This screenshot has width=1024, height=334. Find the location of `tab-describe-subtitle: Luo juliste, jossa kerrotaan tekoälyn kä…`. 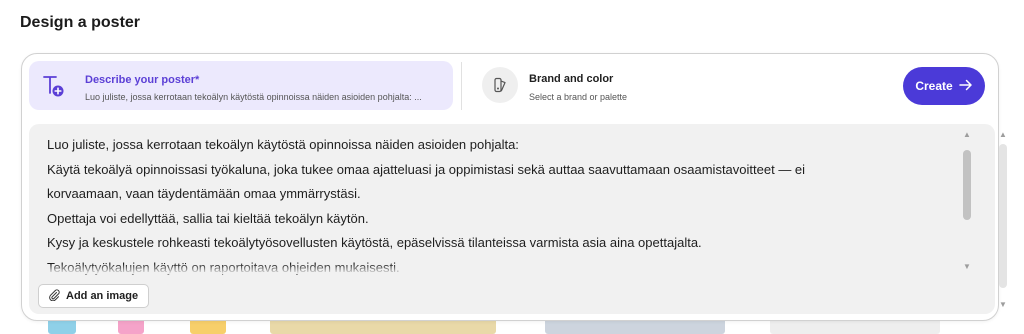

tab-describe-subtitle: Luo juliste, jossa kerrotaan tekoälyn kä… is located at coordinates (253, 97).